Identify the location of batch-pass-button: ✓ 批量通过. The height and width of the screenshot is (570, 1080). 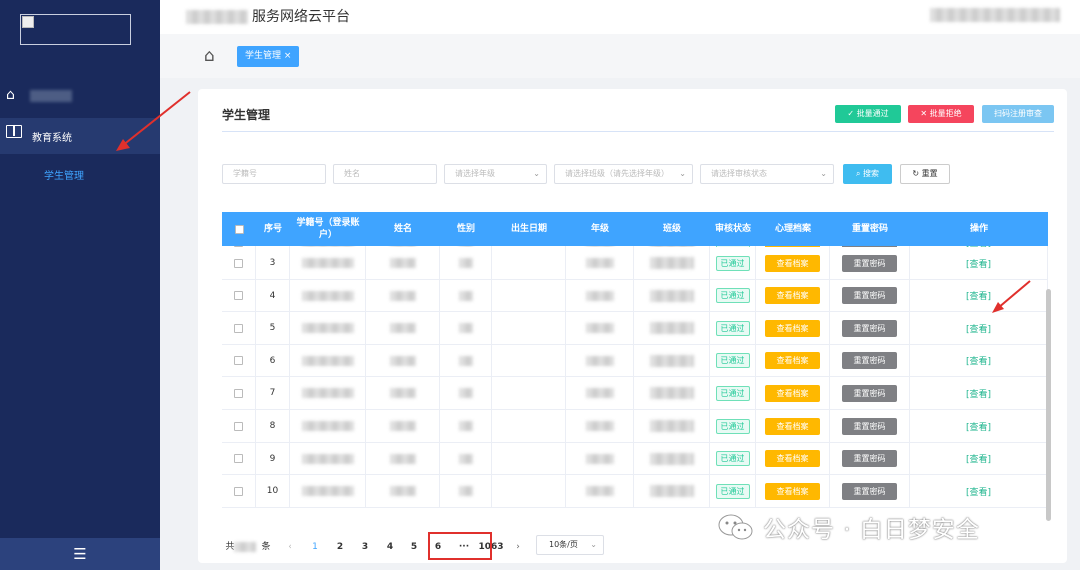
(868, 114).